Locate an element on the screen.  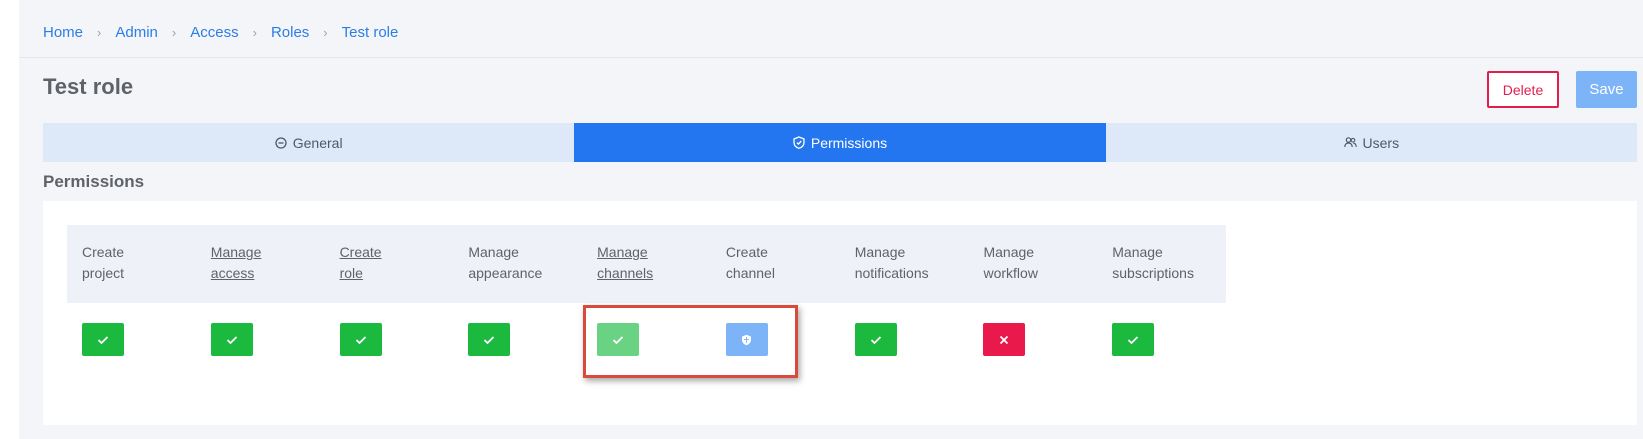
permission-header-manage-workflow: Manage workflow is located at coordinates (1010, 262).